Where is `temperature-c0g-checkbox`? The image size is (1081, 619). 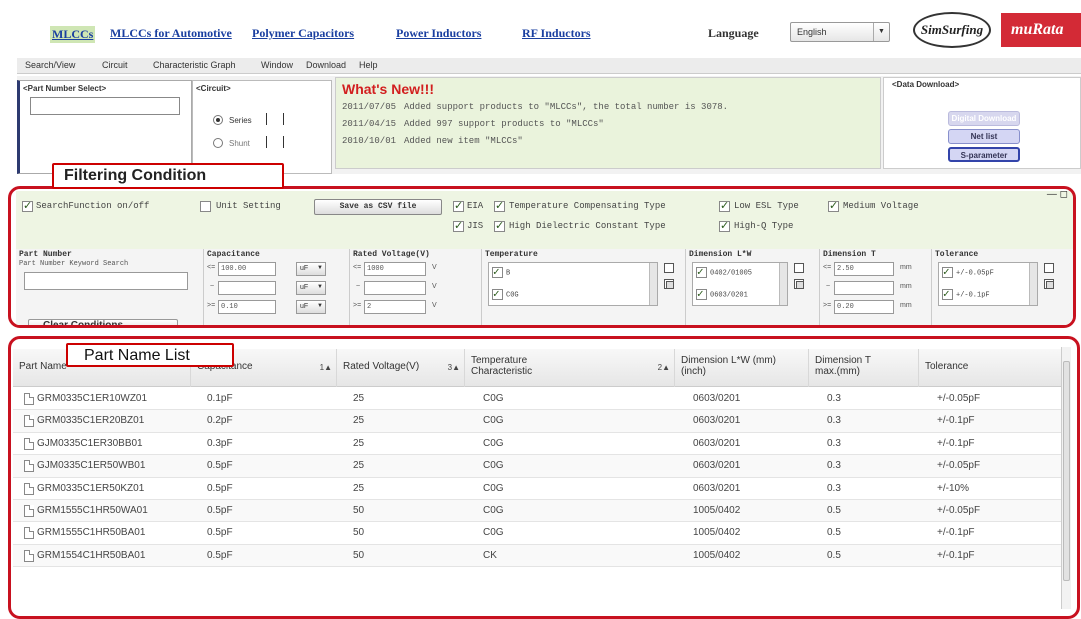 temperature-c0g-checkbox is located at coordinates (497, 294).